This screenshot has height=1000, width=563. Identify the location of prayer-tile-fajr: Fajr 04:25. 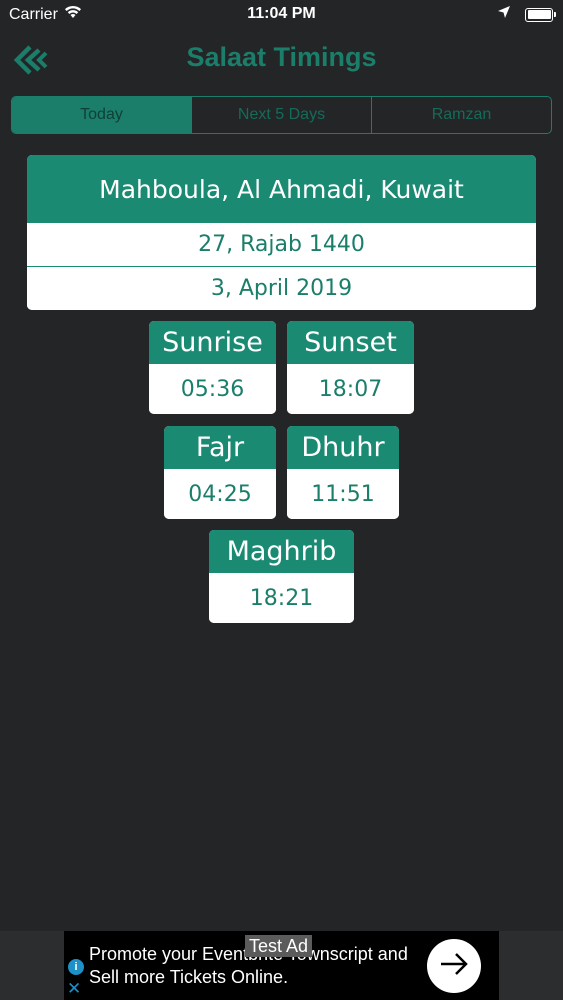
(220, 472).